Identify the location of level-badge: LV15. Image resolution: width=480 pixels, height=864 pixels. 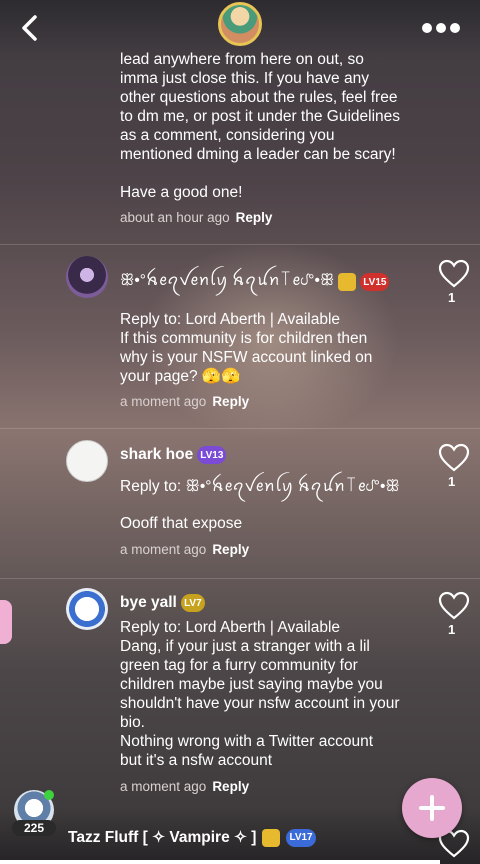
(375, 282).